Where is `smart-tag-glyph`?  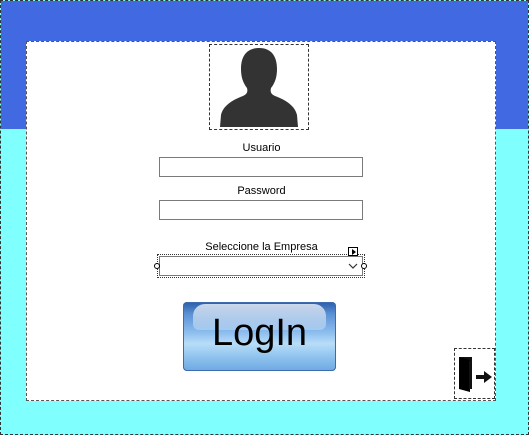 smart-tag-glyph is located at coordinates (353, 251).